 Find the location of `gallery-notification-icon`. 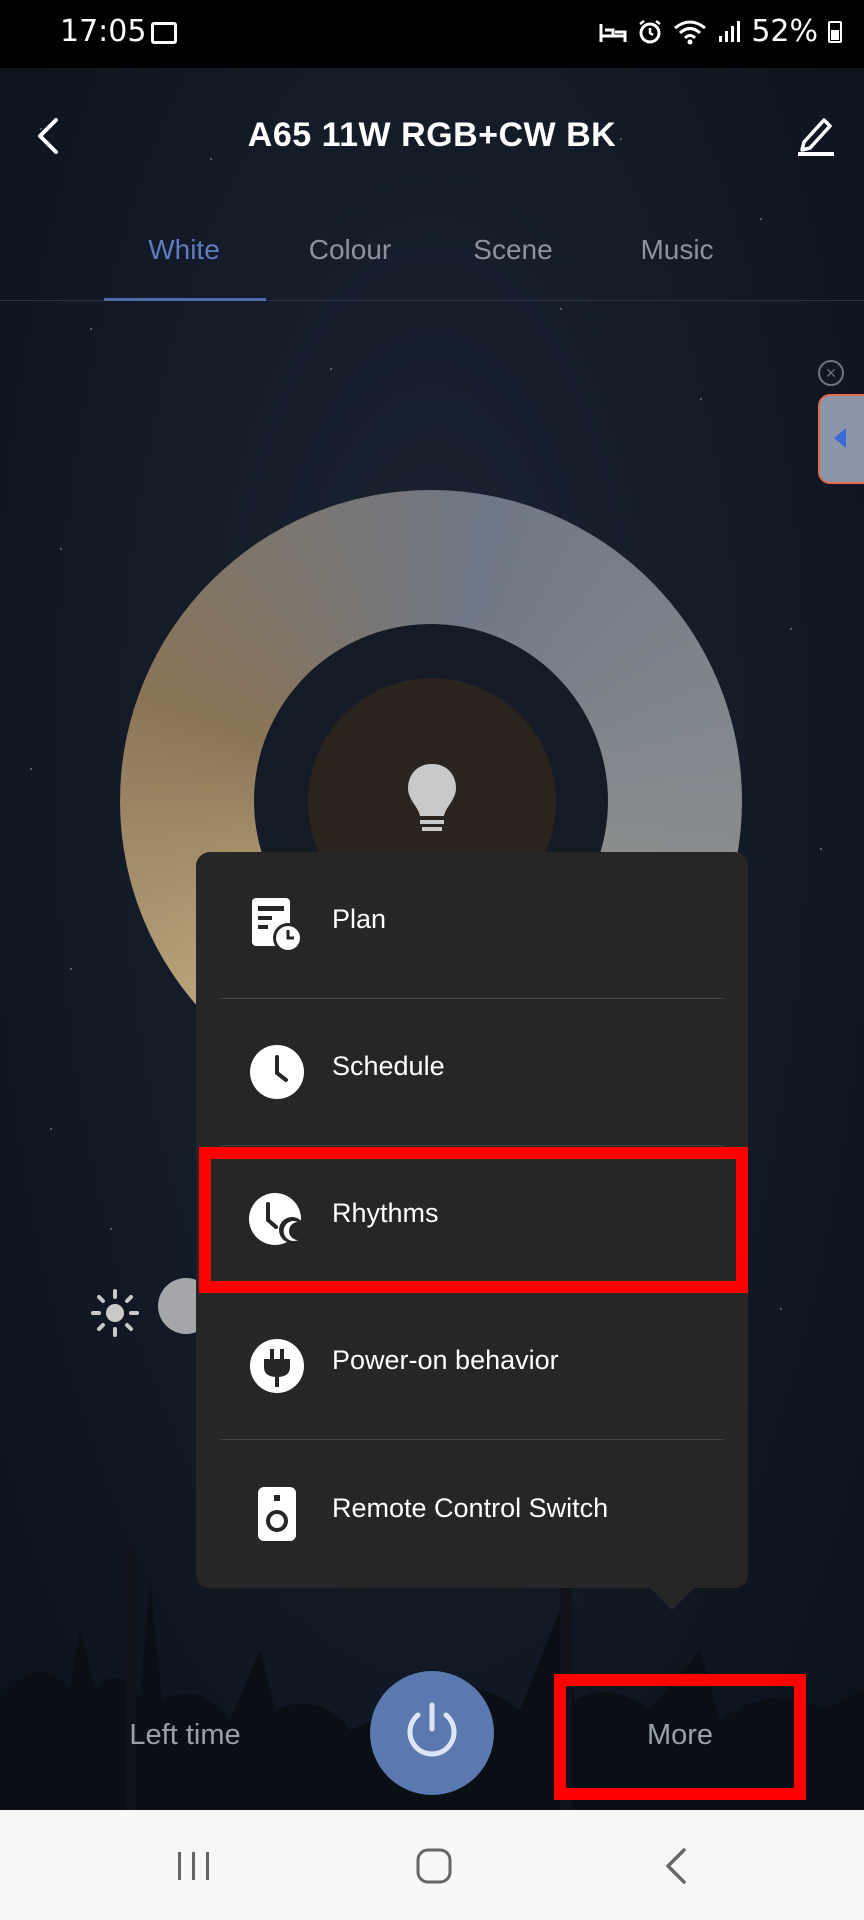

gallery-notification-icon is located at coordinates (164, 33).